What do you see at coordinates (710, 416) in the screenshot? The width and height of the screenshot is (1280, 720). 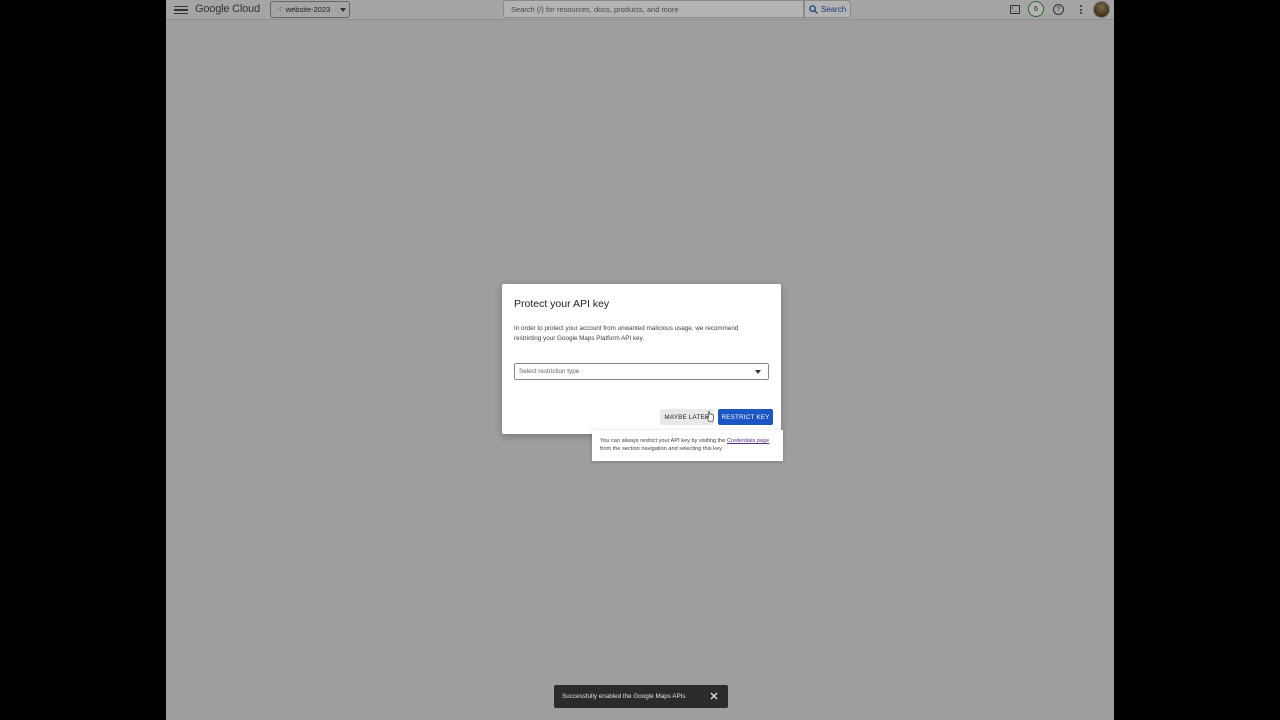 I see `pointer-cursor-icon` at bounding box center [710, 416].